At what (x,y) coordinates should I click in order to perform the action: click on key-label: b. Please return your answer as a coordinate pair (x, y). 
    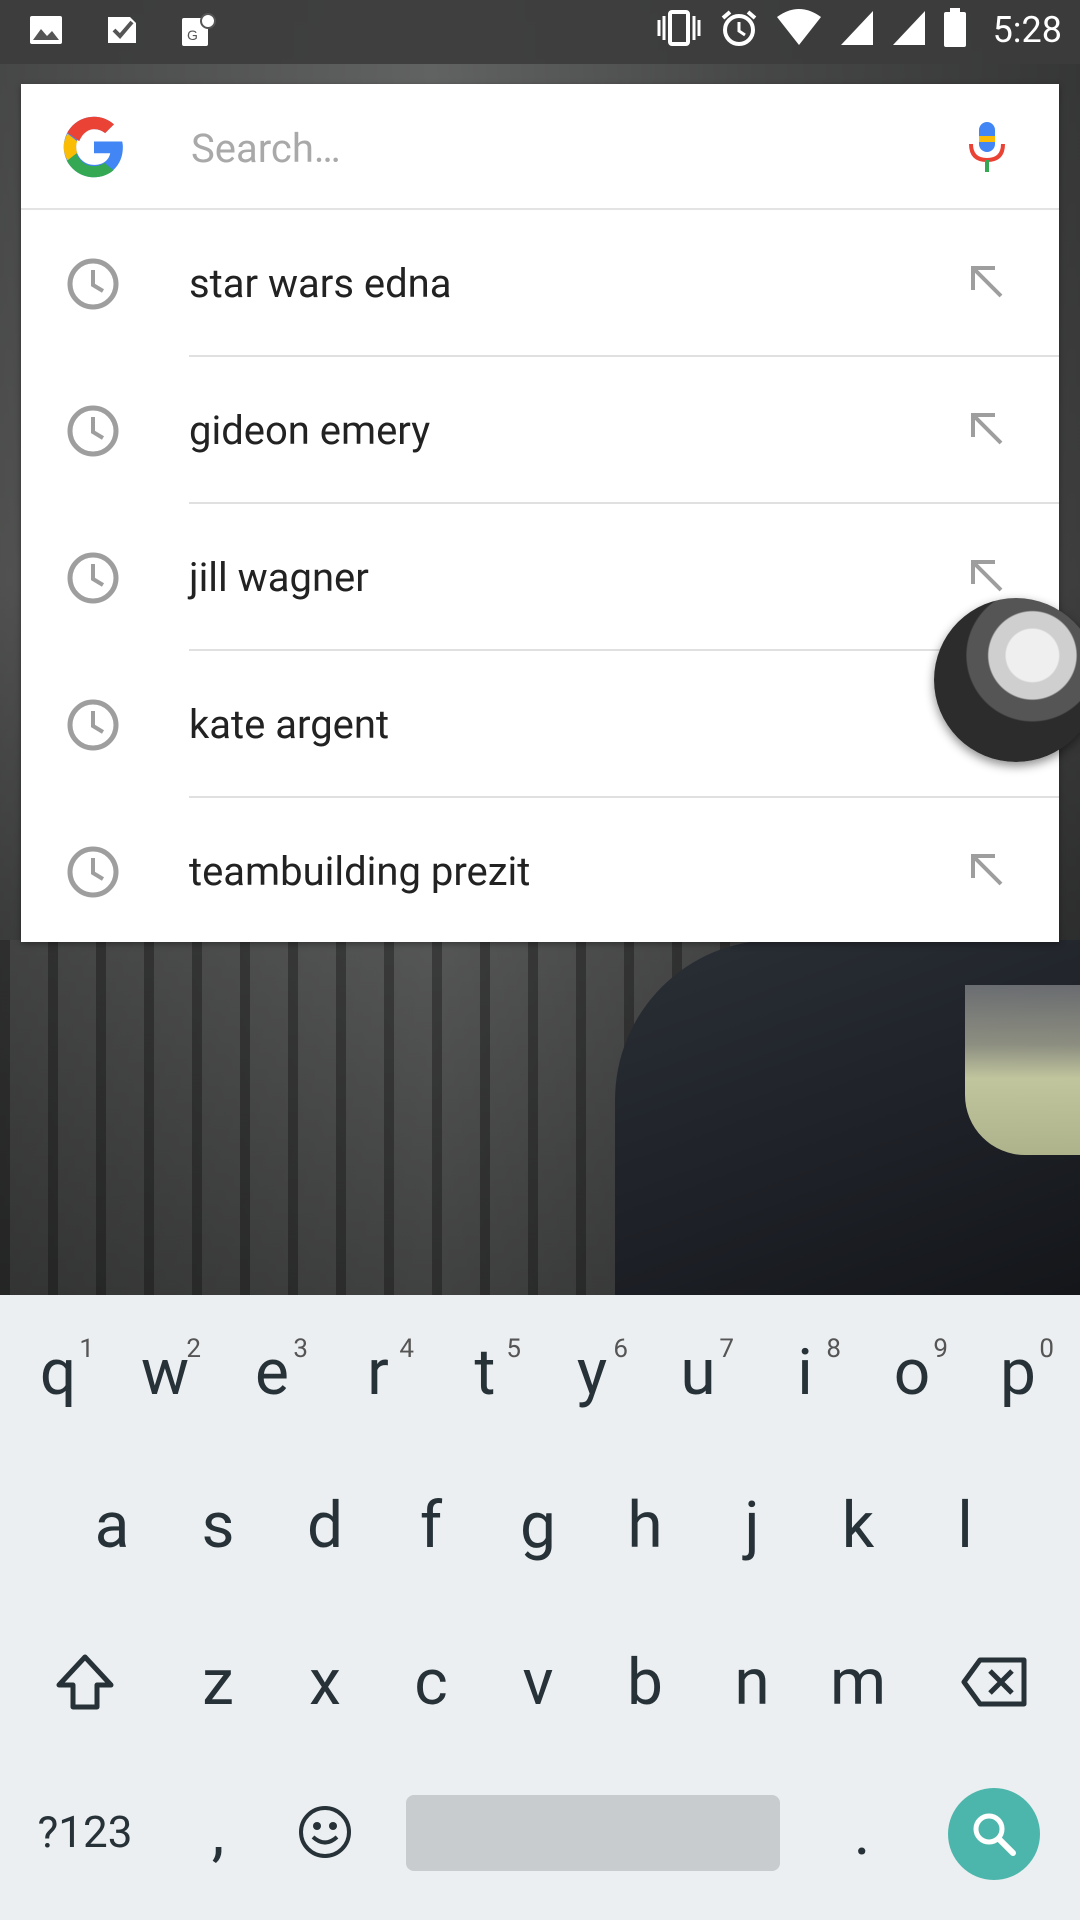
    Looking at the image, I should click on (645, 1682).